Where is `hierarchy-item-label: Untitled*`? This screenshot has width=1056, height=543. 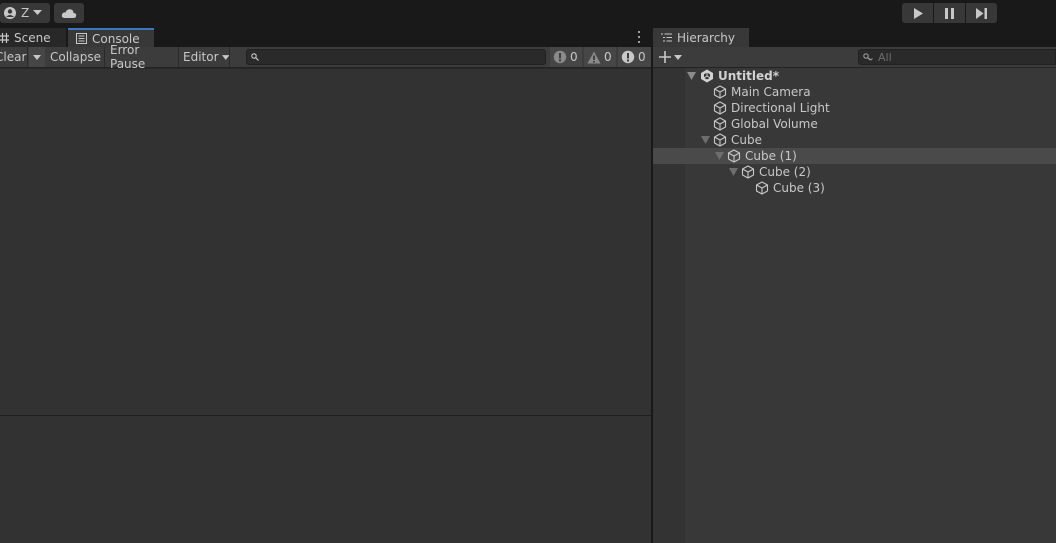 hierarchy-item-label: Untitled* is located at coordinates (748, 76).